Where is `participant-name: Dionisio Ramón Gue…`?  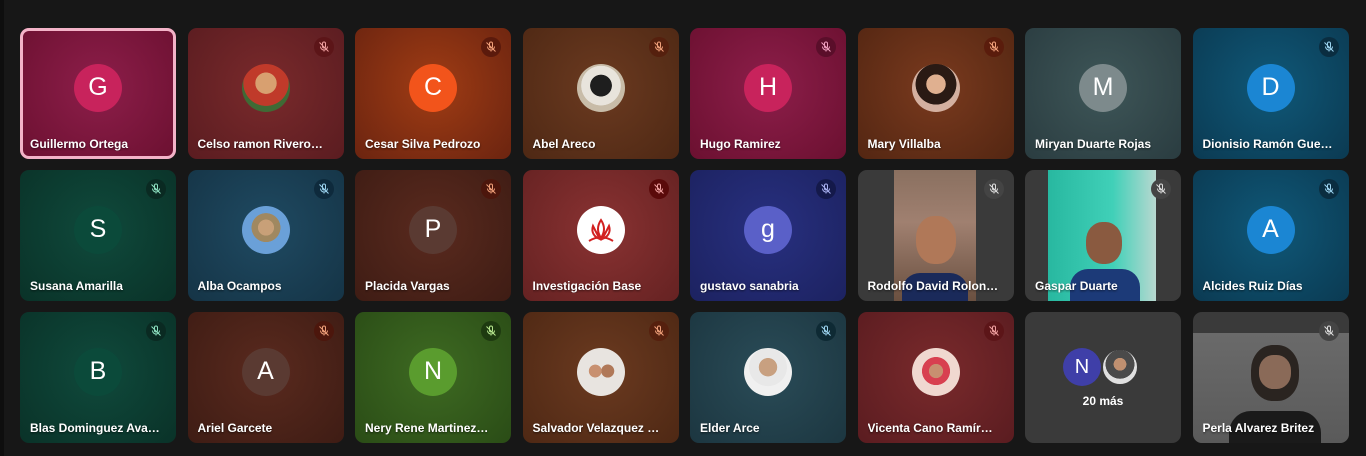 participant-name: Dionisio Ramón Gue… is located at coordinates (1267, 144).